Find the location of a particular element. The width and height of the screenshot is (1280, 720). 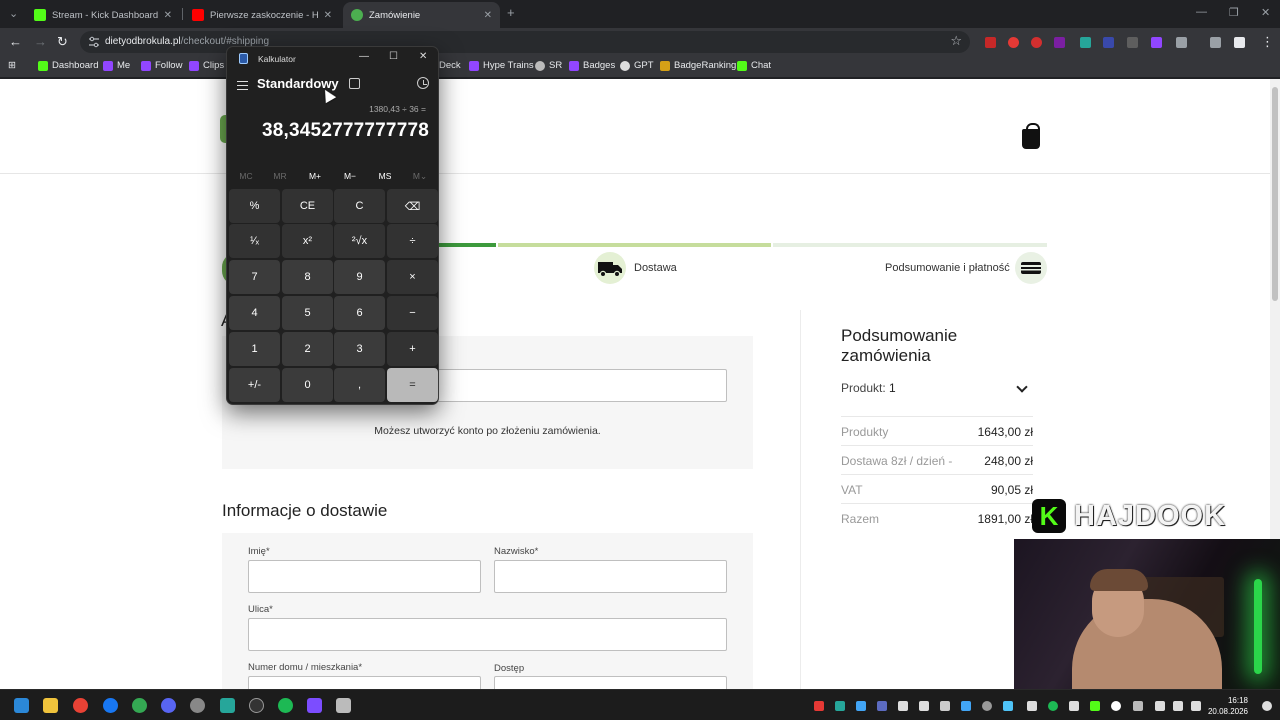

bookmark-deck: Deck is located at coordinates (450, 65).